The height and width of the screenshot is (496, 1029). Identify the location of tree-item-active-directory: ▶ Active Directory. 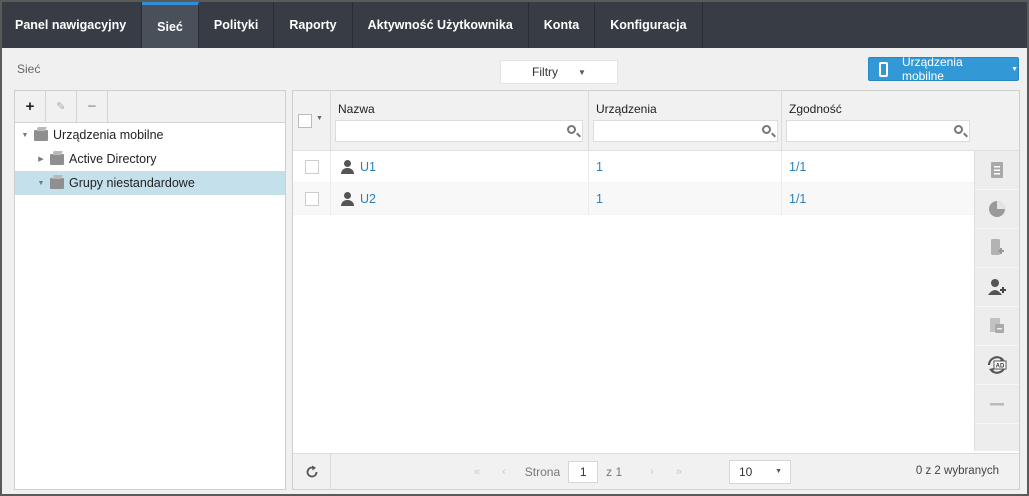
(150, 159).